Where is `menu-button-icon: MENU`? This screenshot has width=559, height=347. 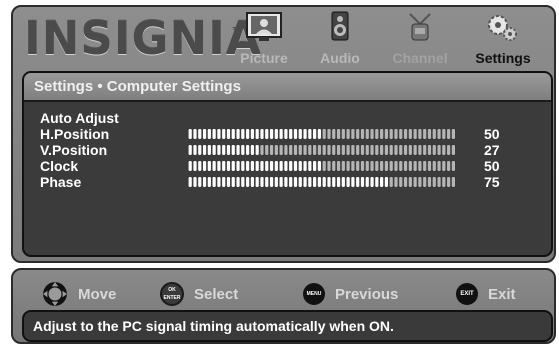
menu-button-icon: MENU is located at coordinates (314, 294).